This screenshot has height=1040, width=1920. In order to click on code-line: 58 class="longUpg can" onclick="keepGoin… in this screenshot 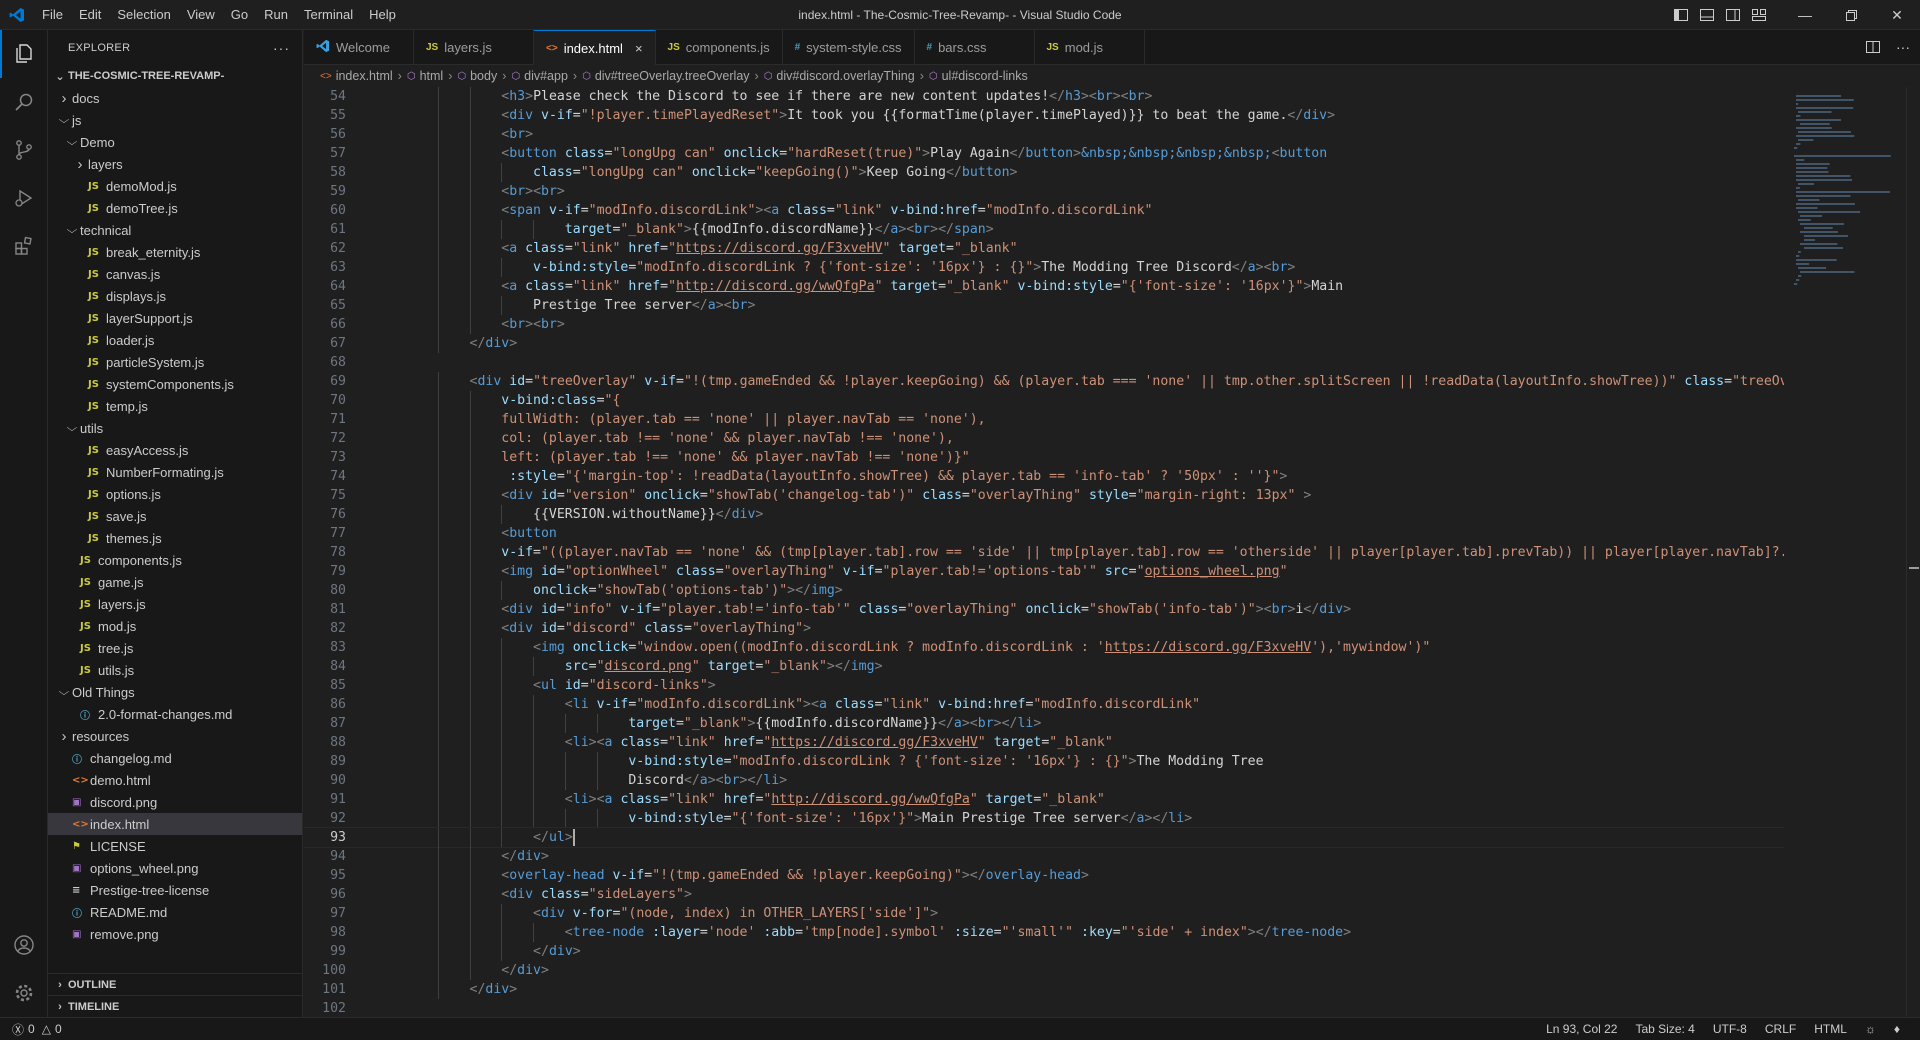, I will do `click(1044, 172)`.